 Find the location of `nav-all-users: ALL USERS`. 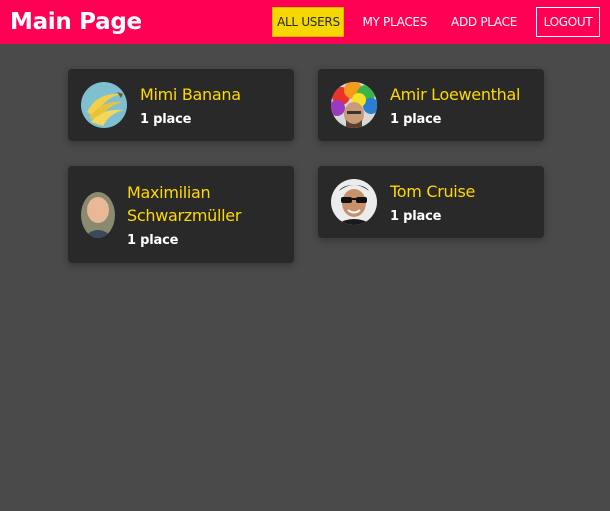

nav-all-users: ALL USERS is located at coordinates (308, 22).